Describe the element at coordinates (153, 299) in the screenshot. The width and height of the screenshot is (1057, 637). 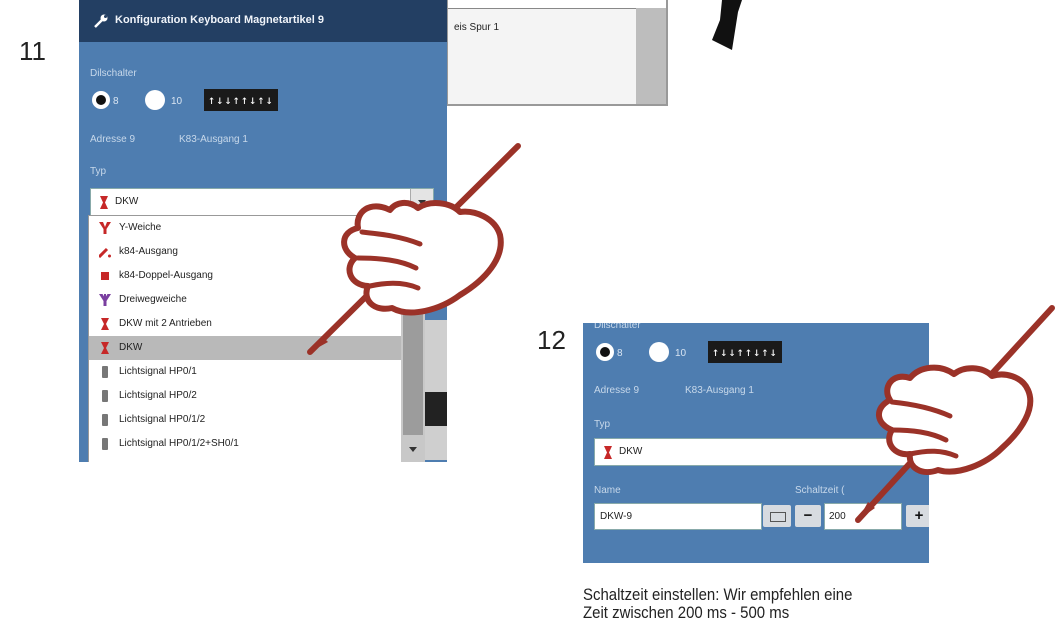
I see `dropdown-item-label: Dreiwegweiche` at that location.